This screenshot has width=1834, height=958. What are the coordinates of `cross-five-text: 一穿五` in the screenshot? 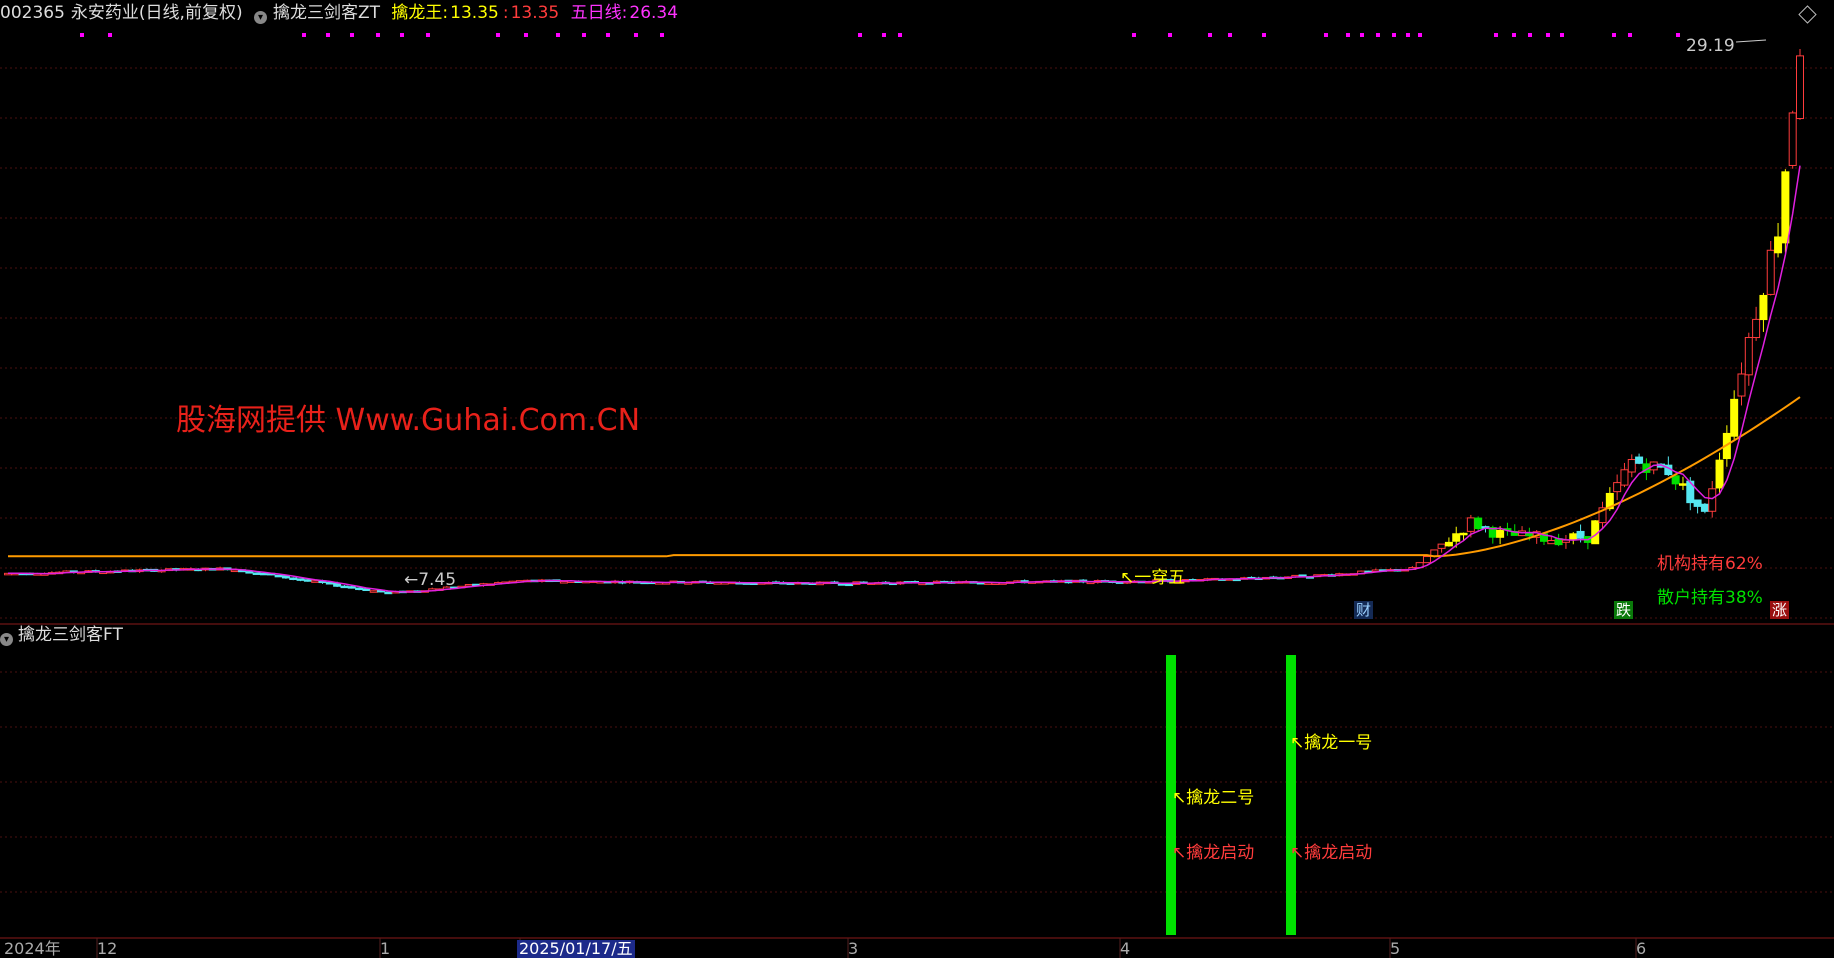 It's located at (1160, 578).